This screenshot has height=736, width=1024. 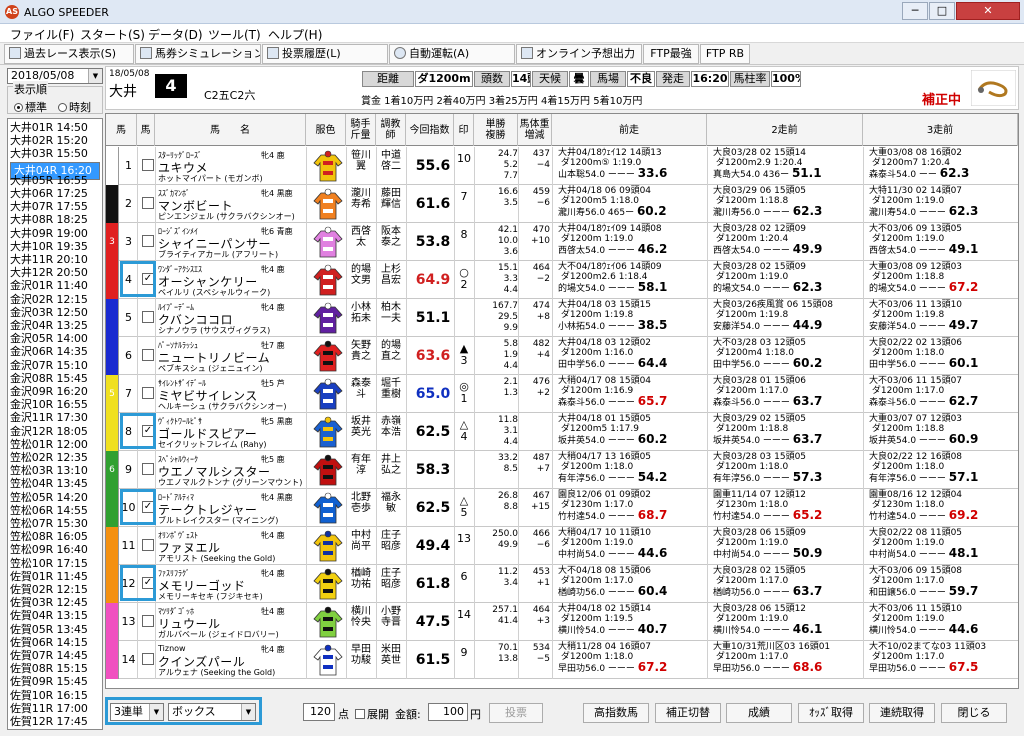 What do you see at coordinates (448, 712) in the screenshot?
I see `amount-field: 100` at bounding box center [448, 712].